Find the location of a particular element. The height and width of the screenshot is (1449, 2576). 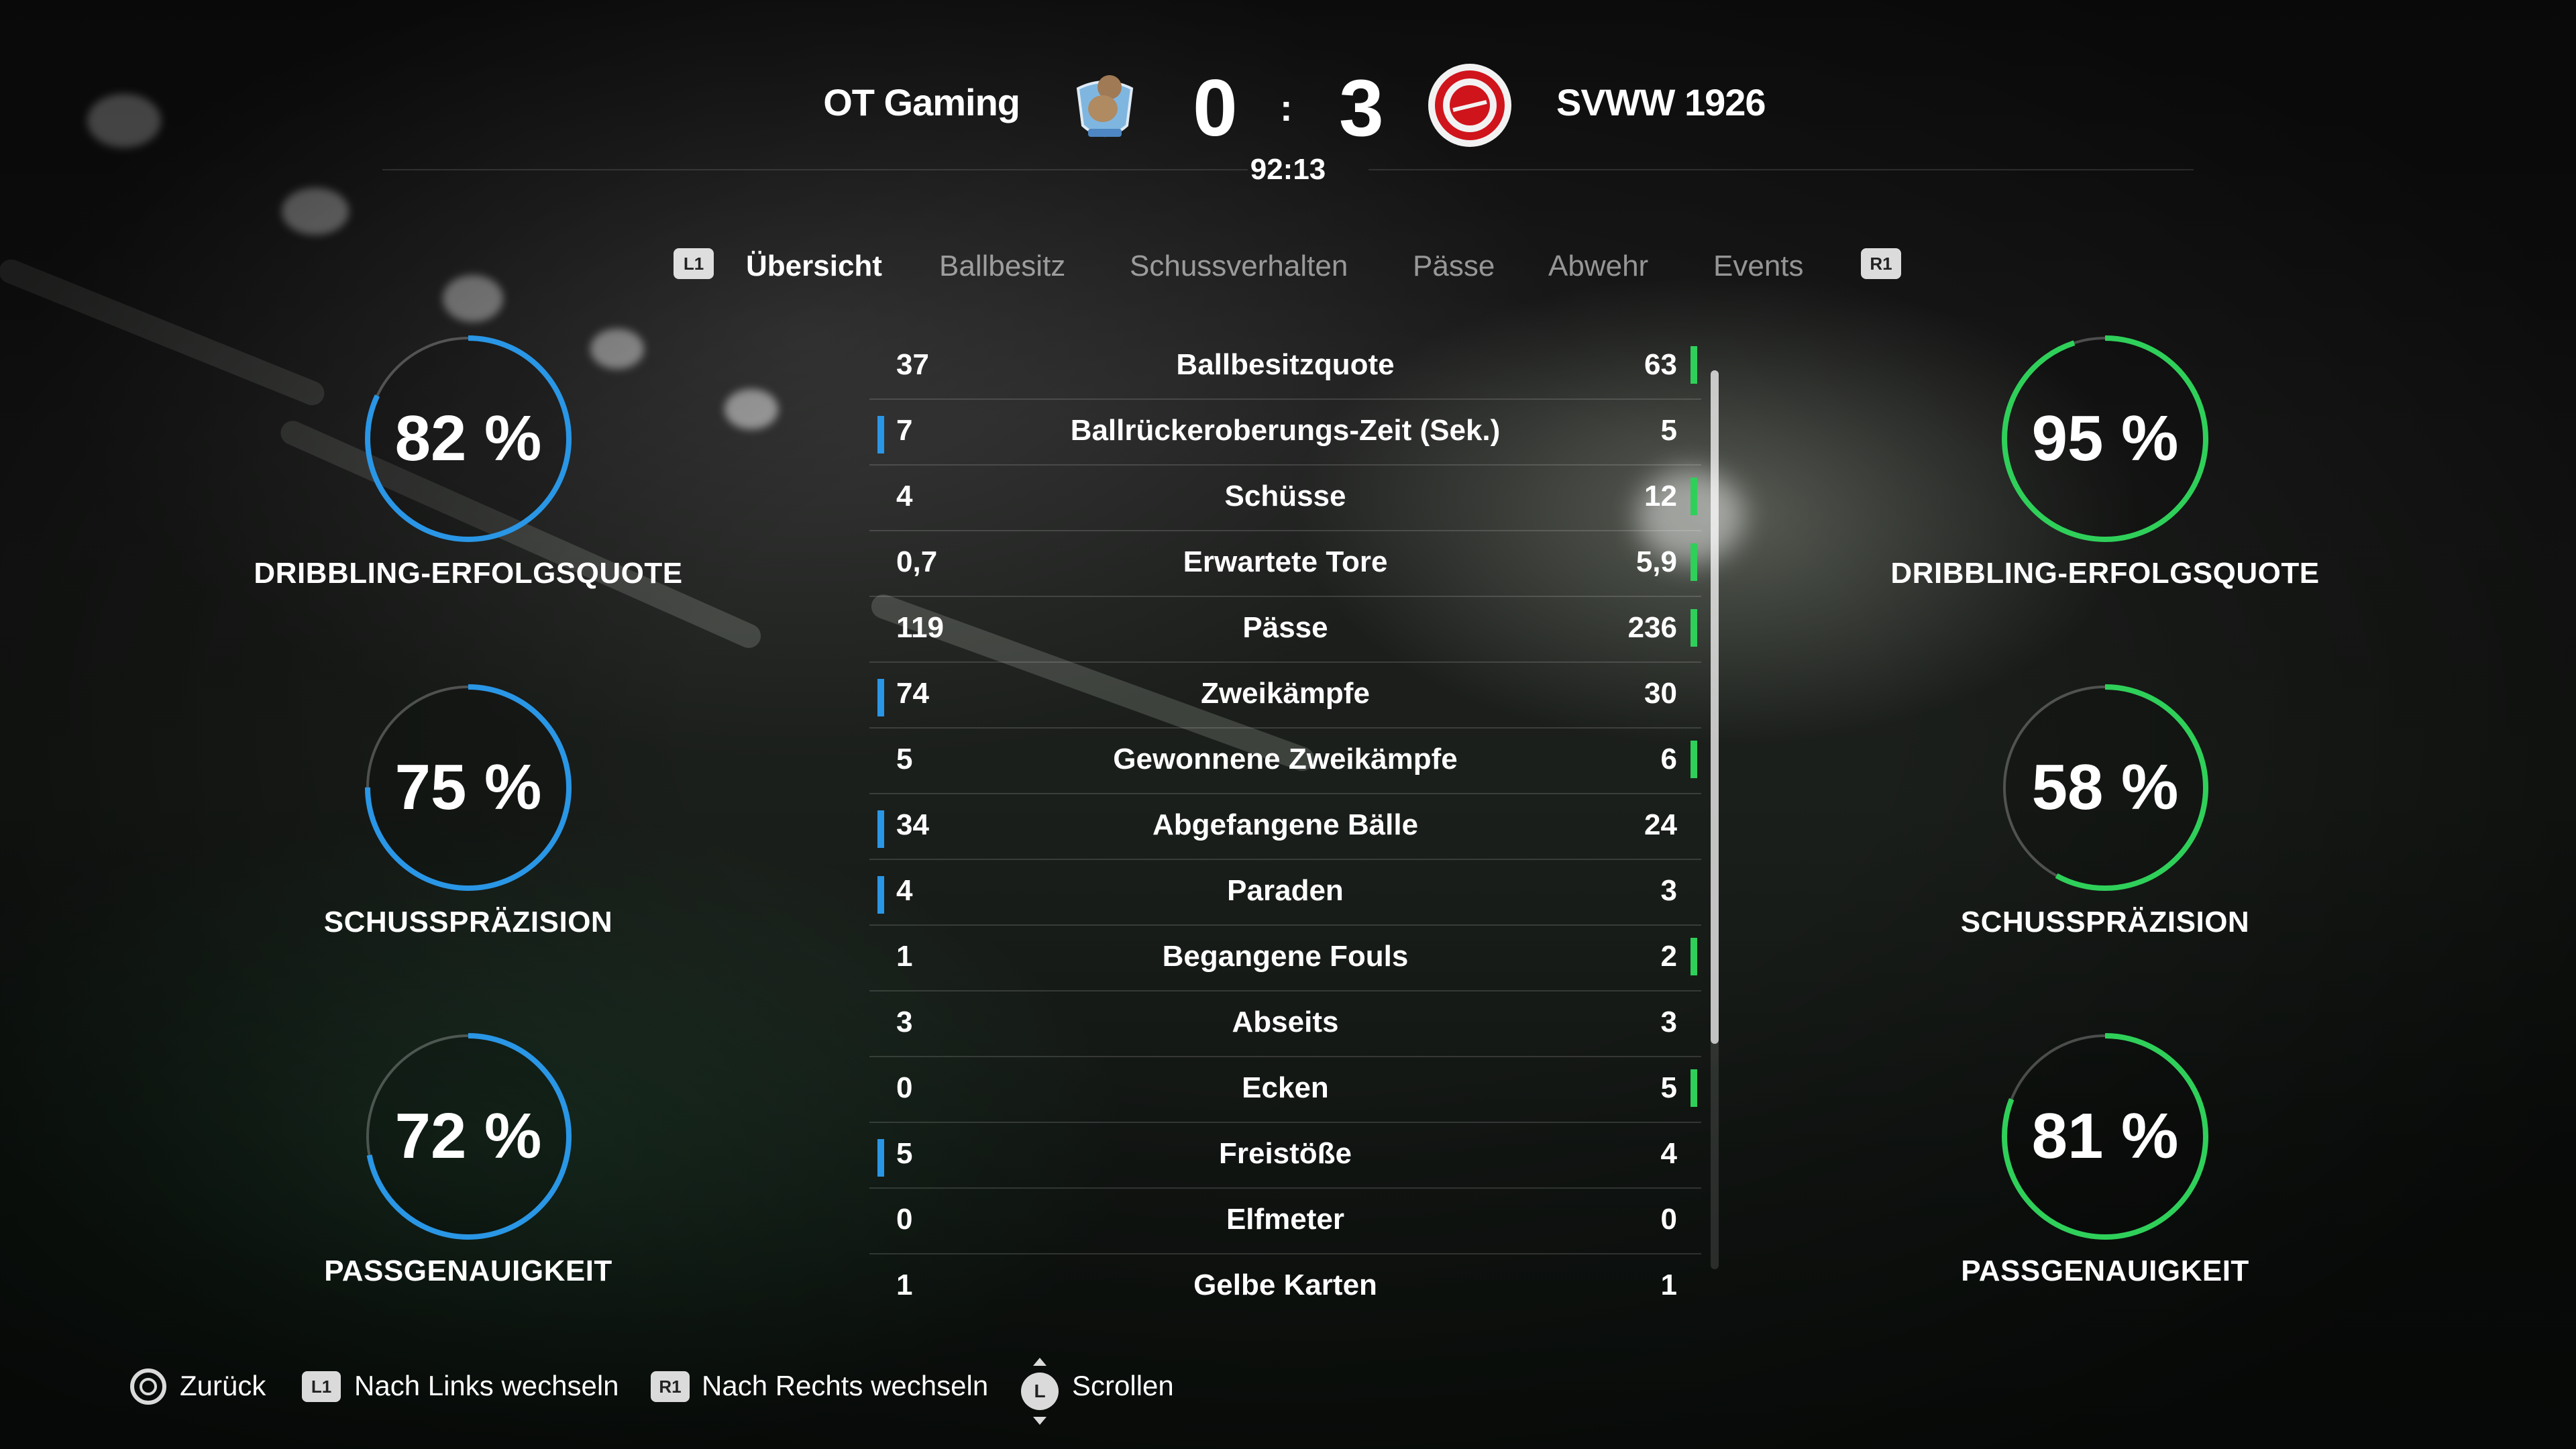

away-stat-value: 12 is located at coordinates (1660, 496).